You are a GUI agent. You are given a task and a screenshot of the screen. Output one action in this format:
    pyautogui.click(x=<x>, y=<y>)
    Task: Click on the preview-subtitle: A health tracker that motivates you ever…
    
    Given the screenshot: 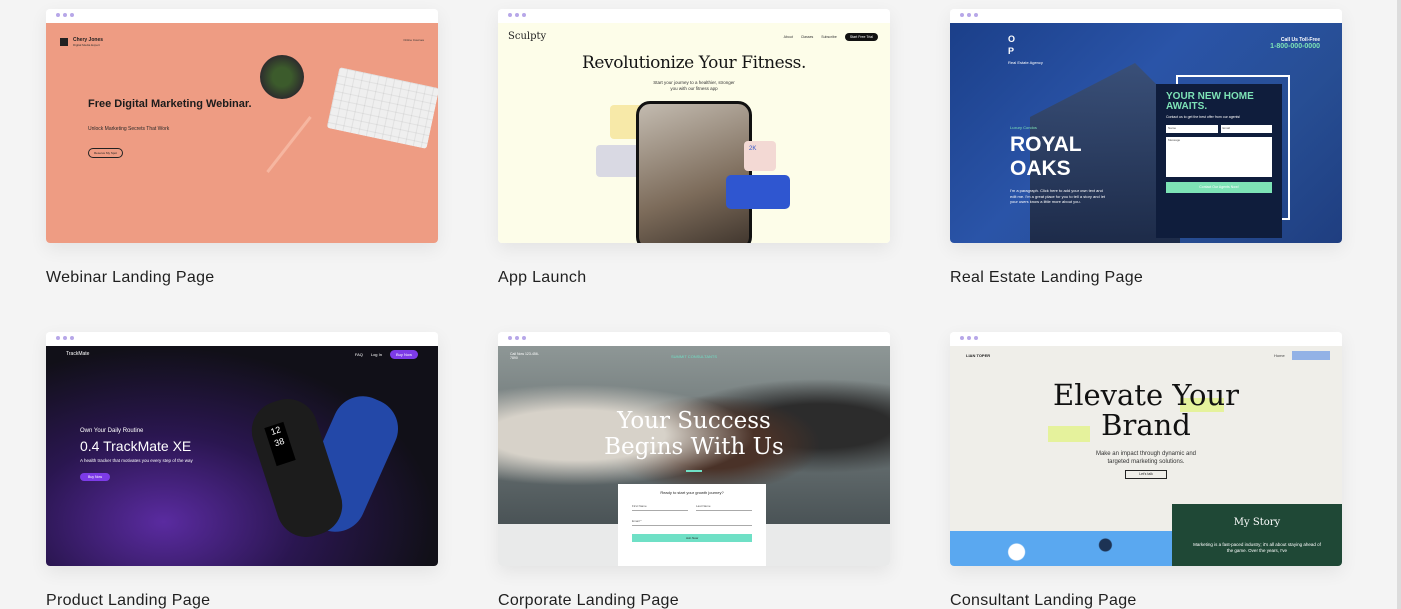 What is the action you would take?
    pyautogui.click(x=136, y=460)
    